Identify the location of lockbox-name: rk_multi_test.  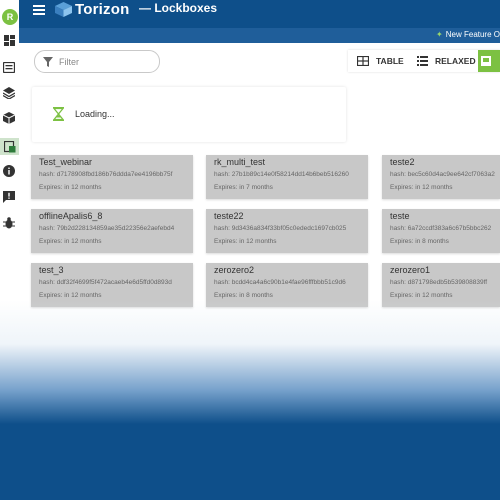
(240, 162).